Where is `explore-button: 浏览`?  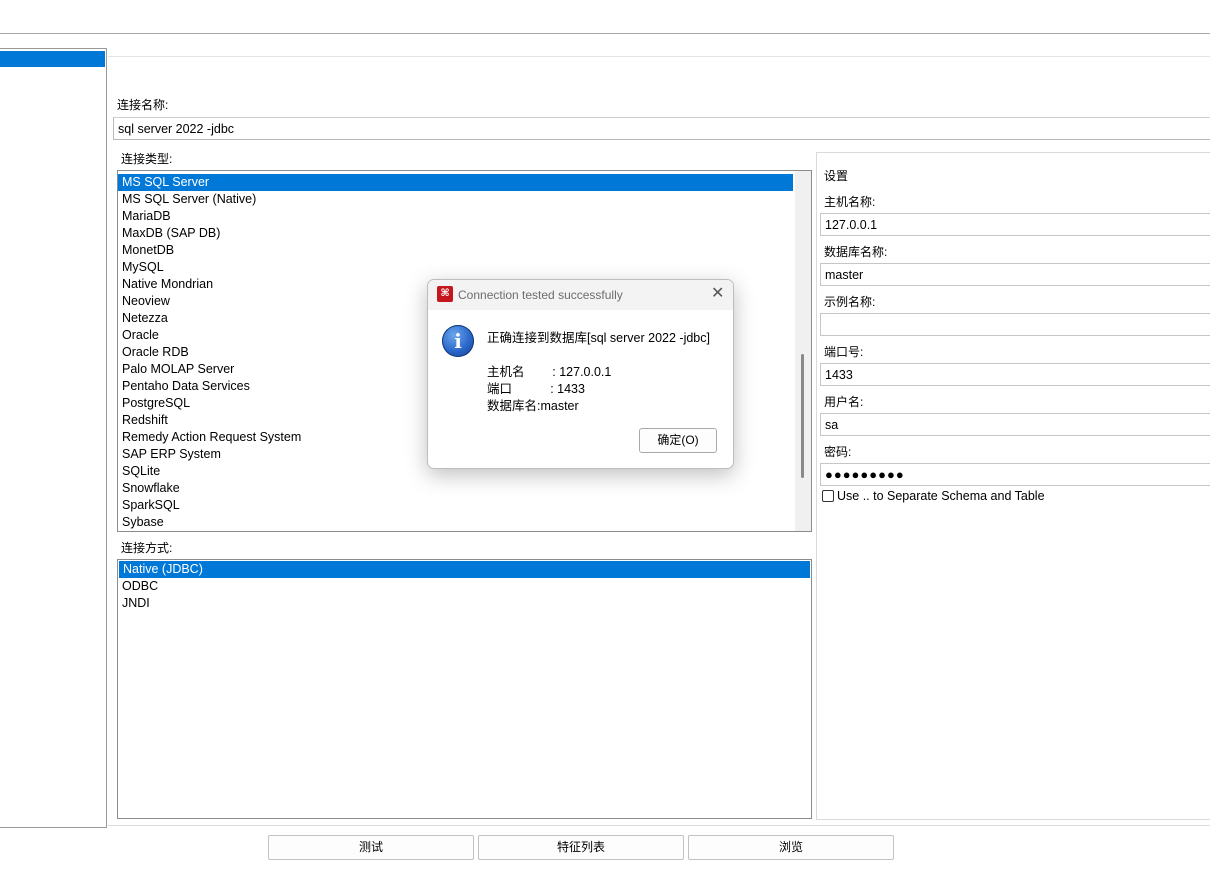 explore-button: 浏览 is located at coordinates (791, 847).